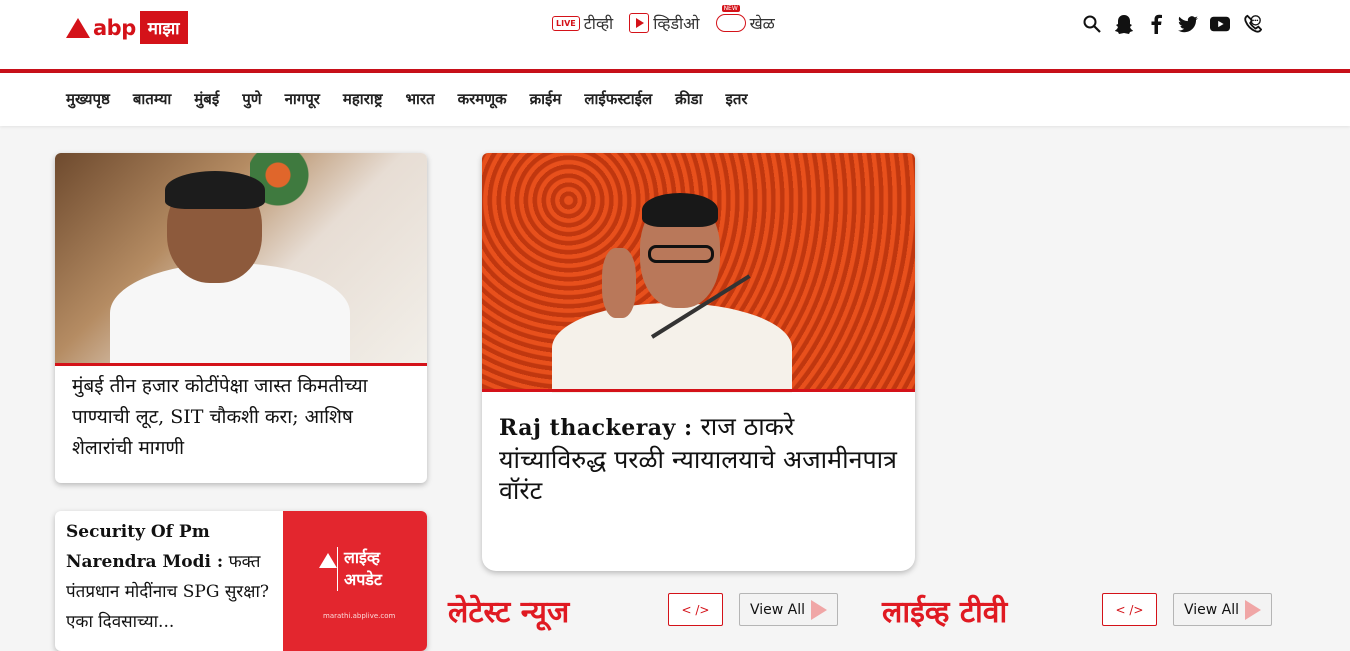 The width and height of the screenshot is (1350, 651). I want to click on top-link-video: व्हिडीओ, so click(664, 23).